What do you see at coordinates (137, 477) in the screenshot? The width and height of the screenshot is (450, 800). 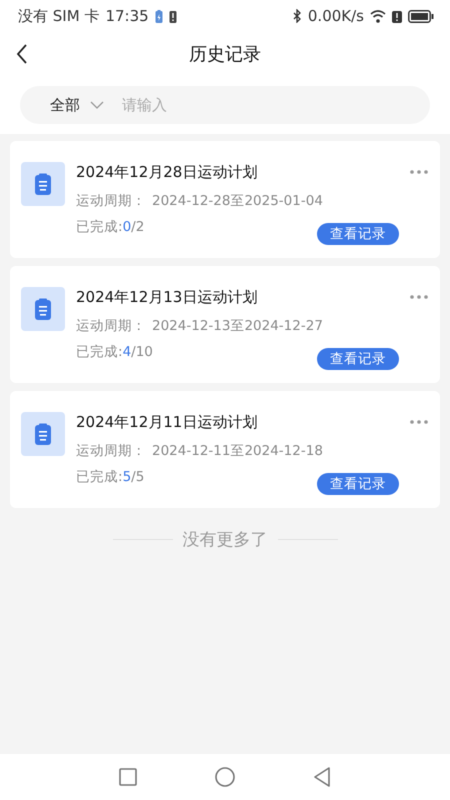 I see `total-count: /5` at bounding box center [137, 477].